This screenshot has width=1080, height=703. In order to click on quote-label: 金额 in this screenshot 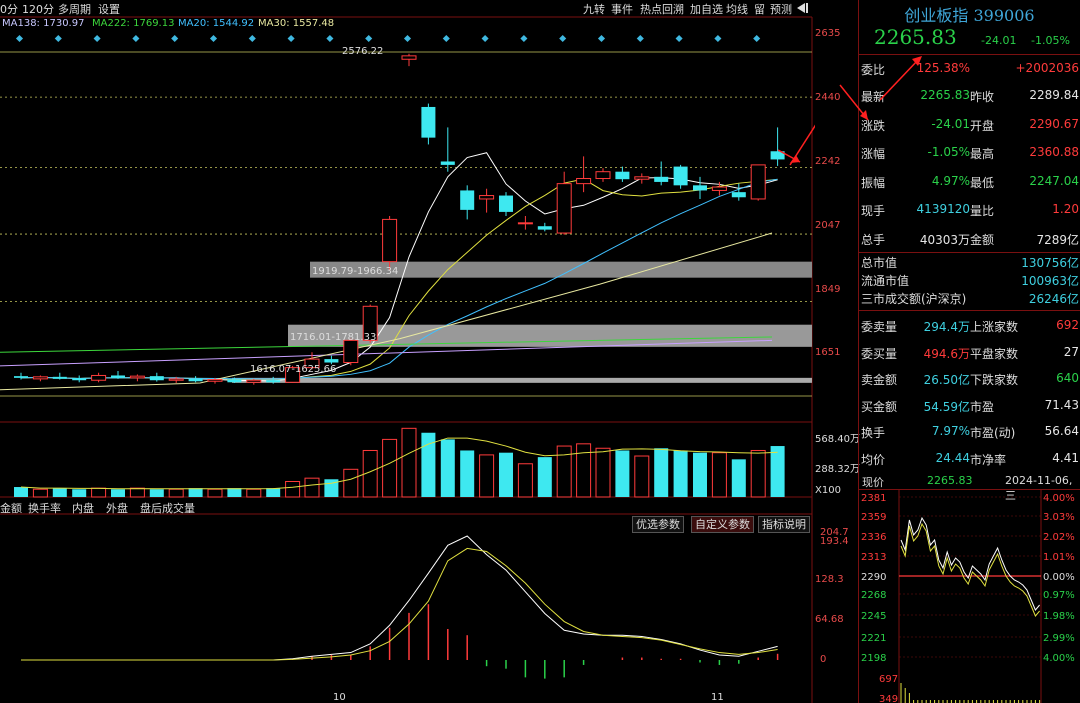, I will do `click(982, 239)`.